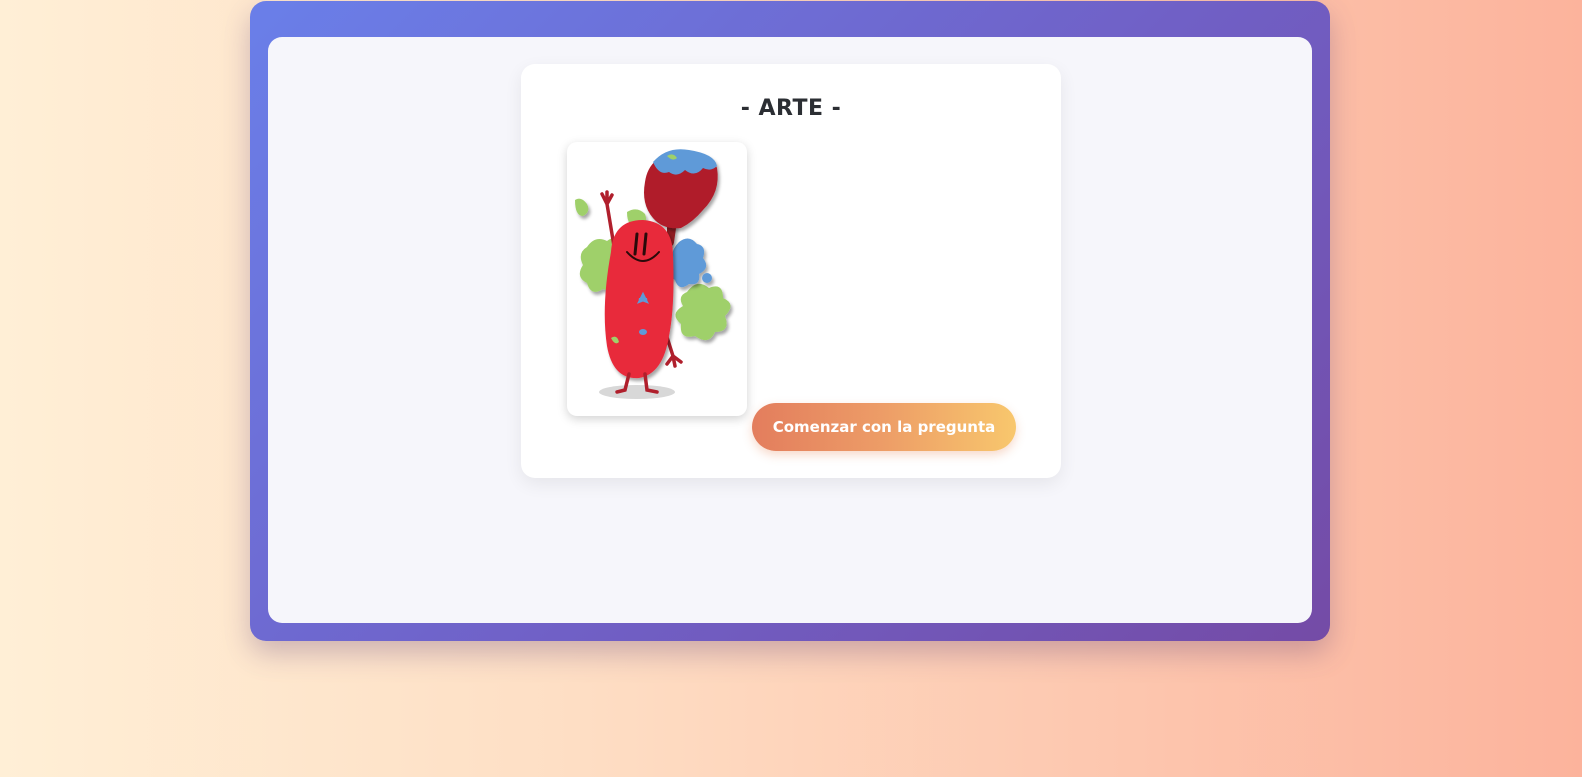 The image size is (1582, 777). Describe the element at coordinates (653, 274) in the screenshot. I see `art-character-illustration` at that location.